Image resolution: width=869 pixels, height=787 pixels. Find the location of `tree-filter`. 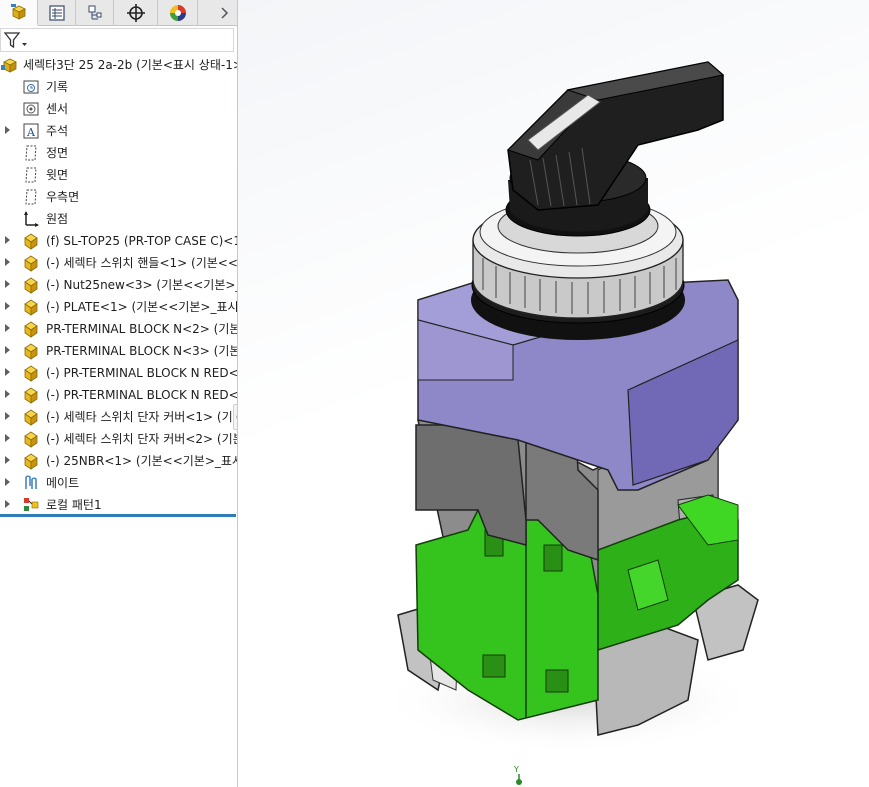

tree-filter is located at coordinates (117, 40).